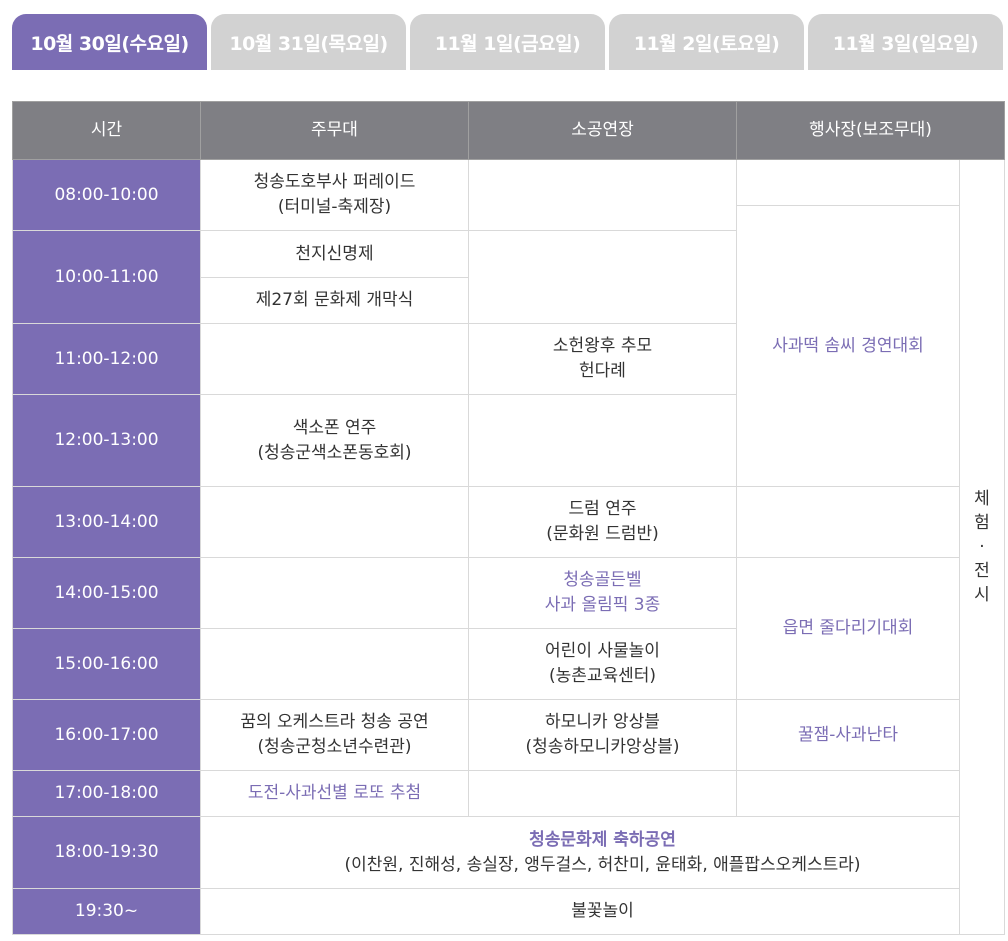  Describe the element at coordinates (106, 852) in the screenshot. I see `time-cell: 18:00-19:30` at that location.